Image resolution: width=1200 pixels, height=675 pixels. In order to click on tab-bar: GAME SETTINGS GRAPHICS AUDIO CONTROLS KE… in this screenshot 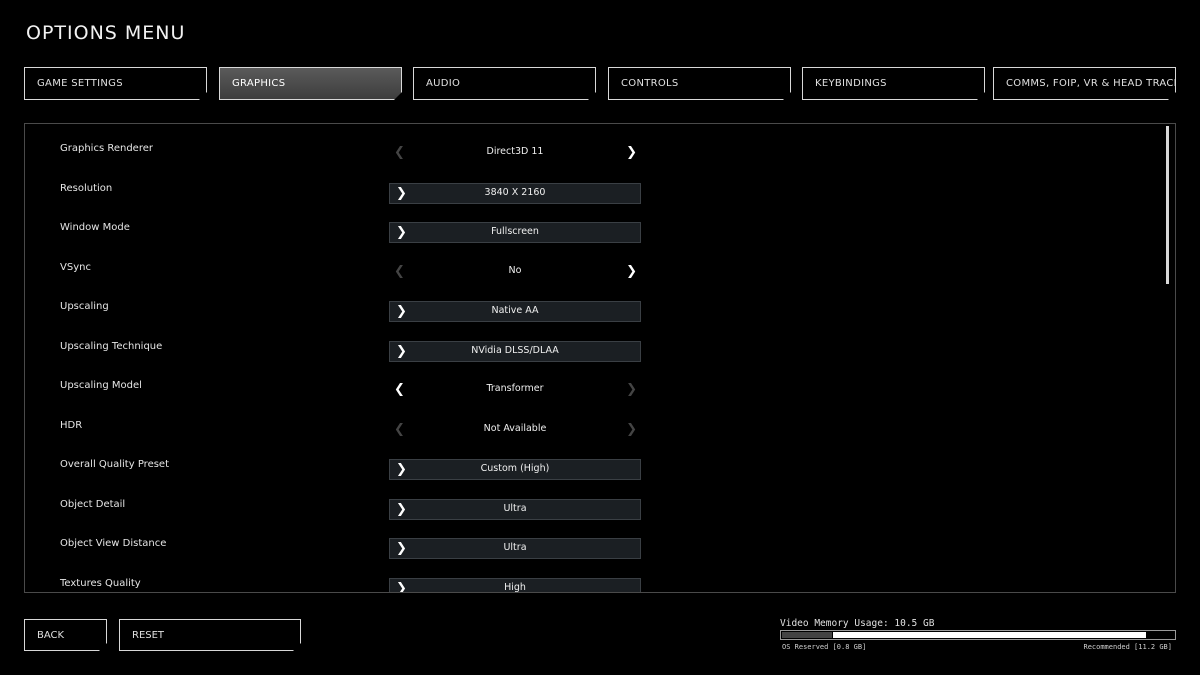, I will do `click(600, 83)`.